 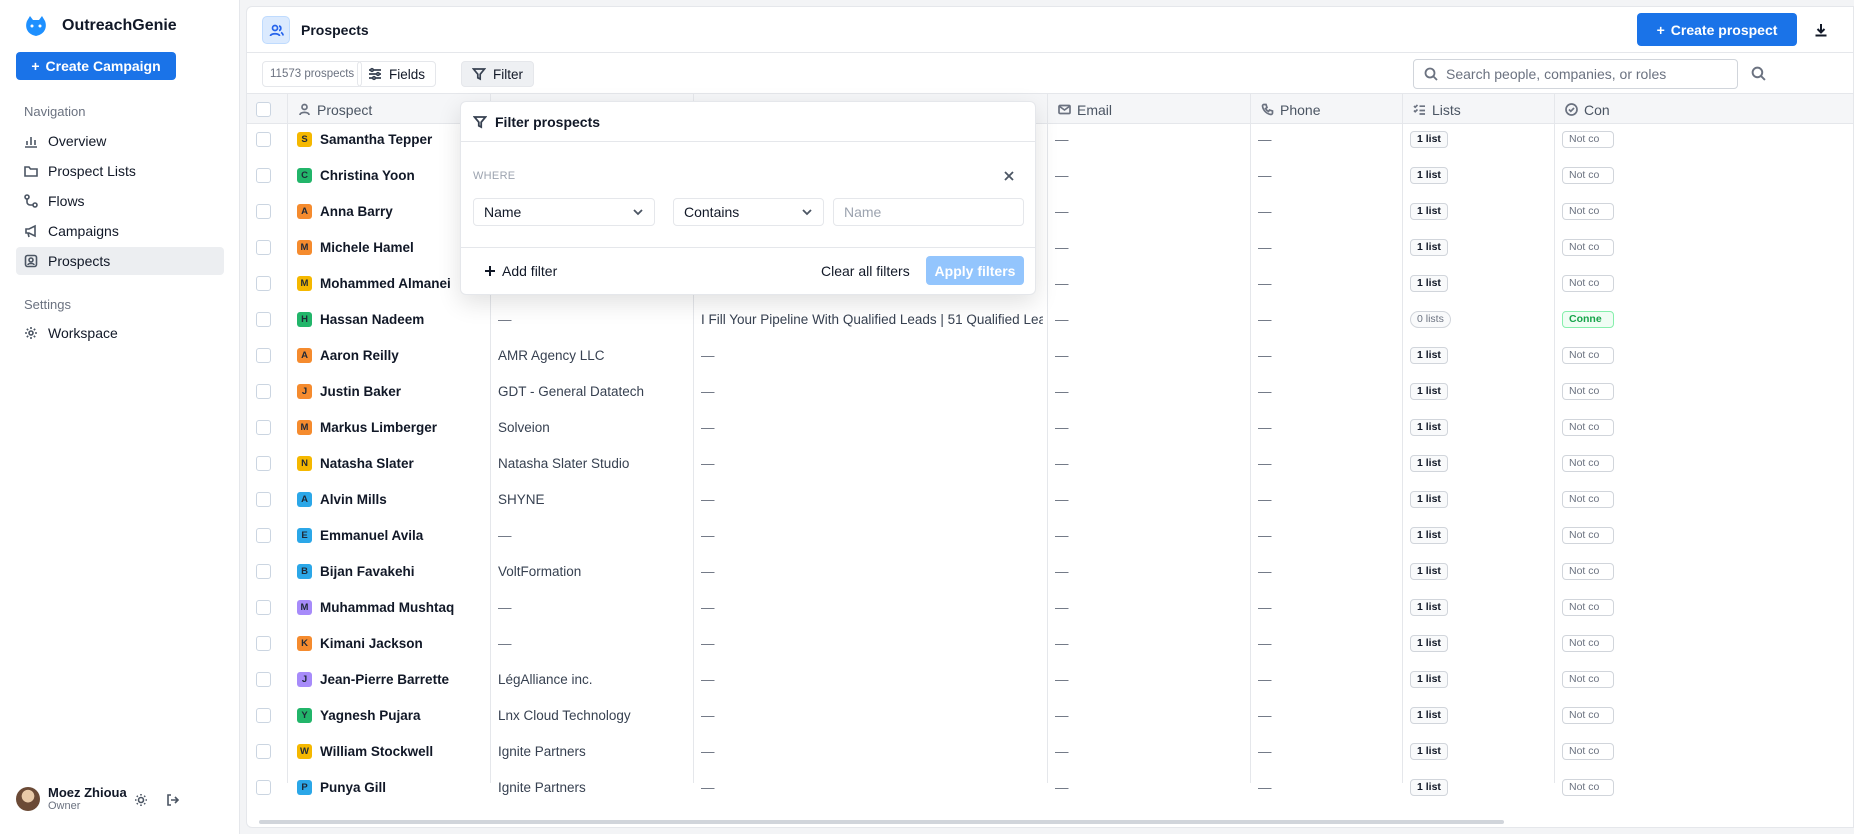 I want to click on logout-icon, so click(x=173, y=800).